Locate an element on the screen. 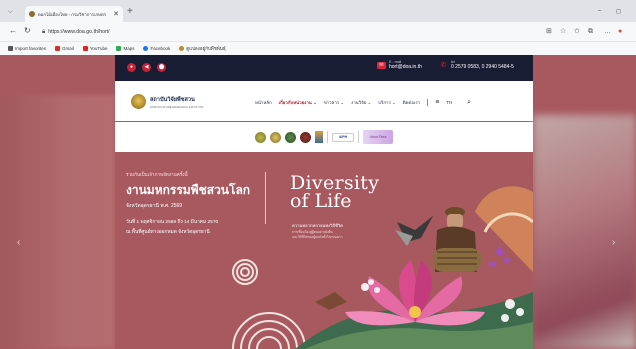 The height and width of the screenshot is (349, 636). tab-close-icon: ✕ is located at coordinates (116, 14).